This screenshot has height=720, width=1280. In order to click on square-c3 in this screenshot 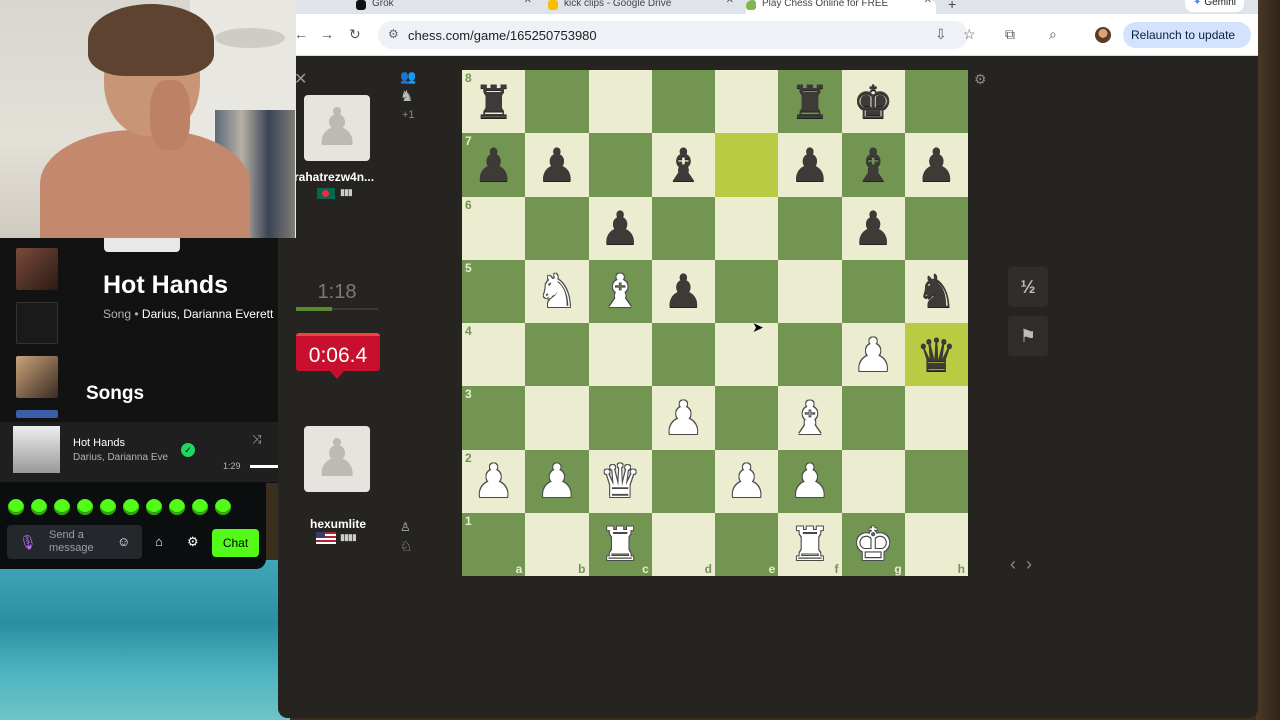, I will do `click(620, 418)`.